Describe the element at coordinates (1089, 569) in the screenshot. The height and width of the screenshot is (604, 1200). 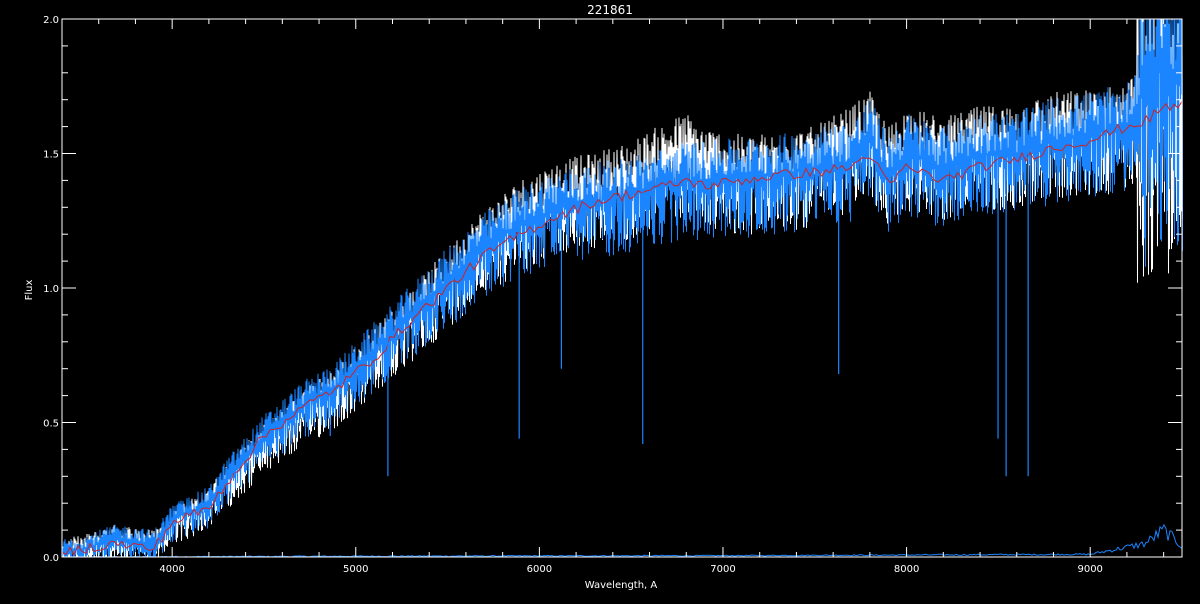
I see `x-tick-label: 9000` at that location.